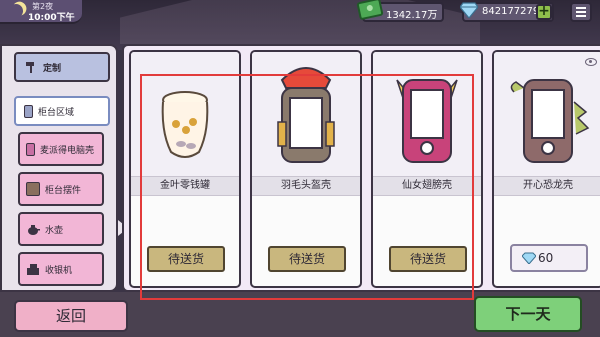  I want to click on money-counter: 1342.17万, so click(400, 11).